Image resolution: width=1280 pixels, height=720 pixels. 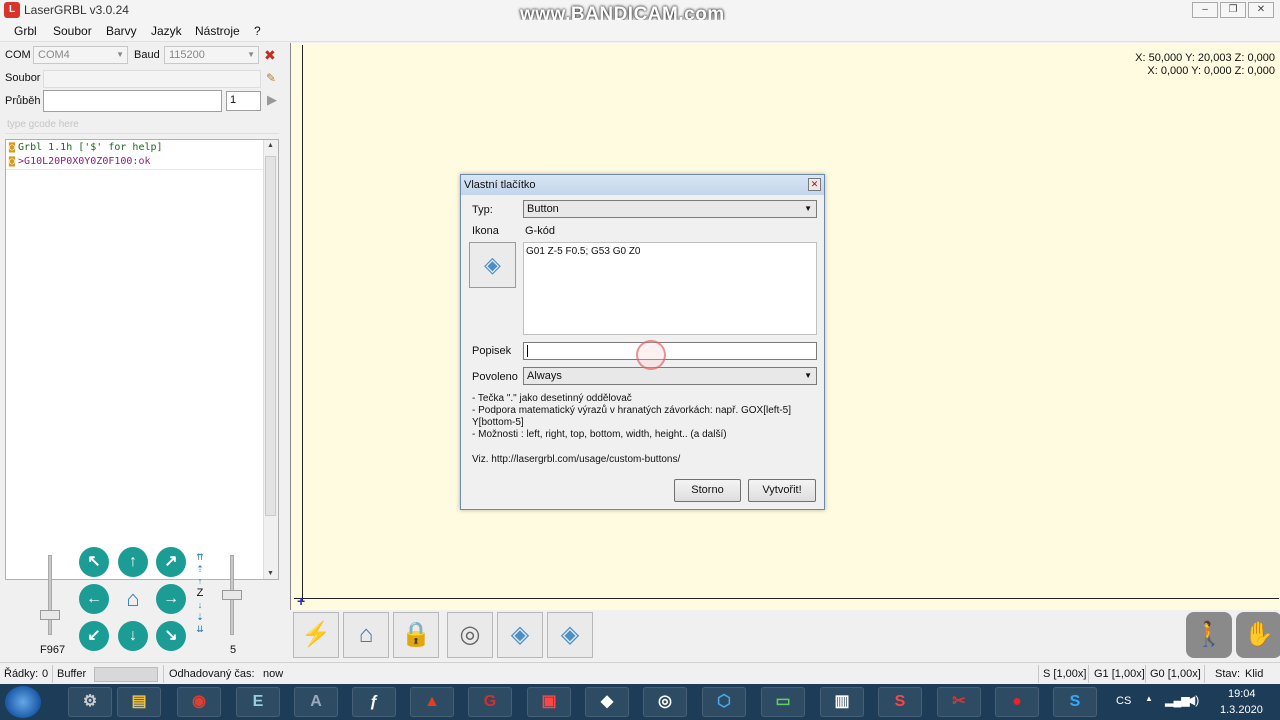 I want to click on settings-app-icon: ⚙, so click(x=90, y=702).